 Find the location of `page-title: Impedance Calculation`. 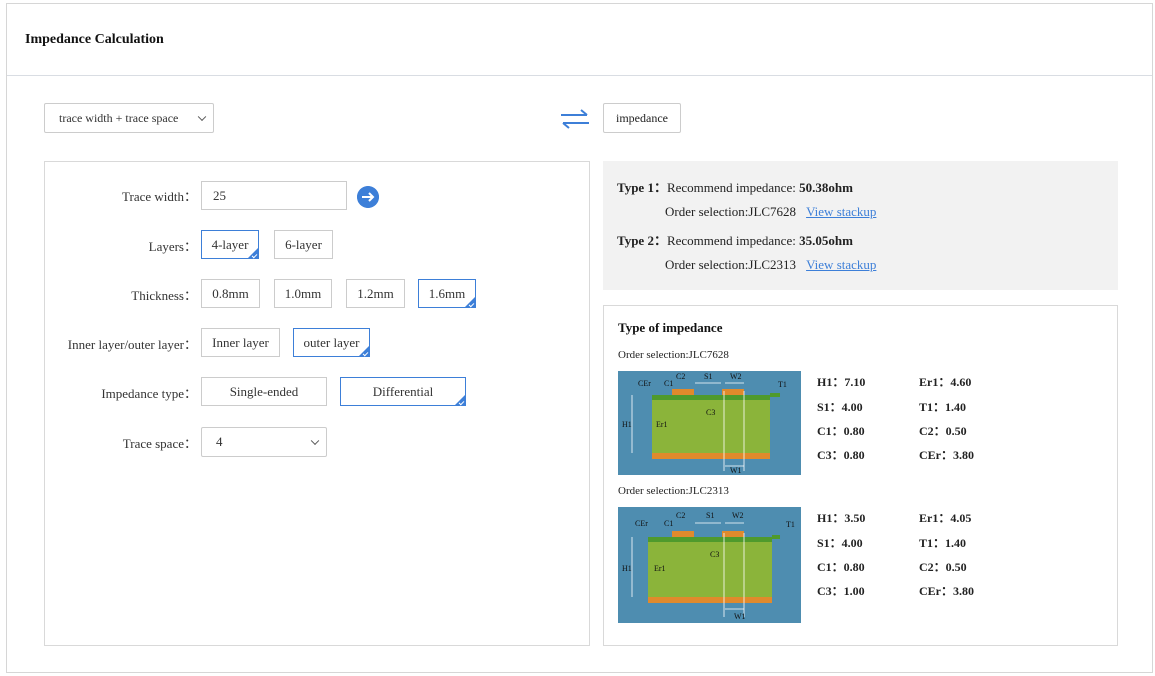

page-title: Impedance Calculation is located at coordinates (94, 39).